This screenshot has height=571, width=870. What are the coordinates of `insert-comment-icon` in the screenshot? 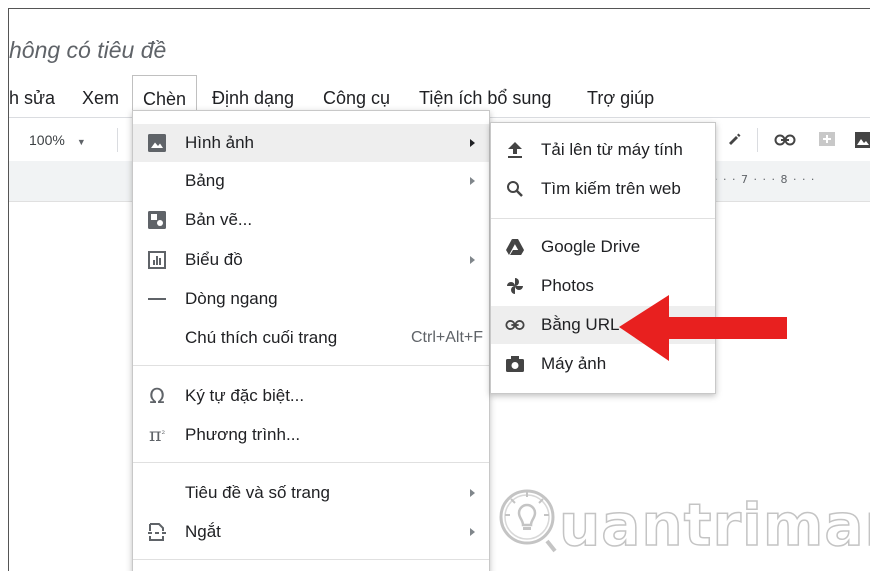 It's located at (827, 140).